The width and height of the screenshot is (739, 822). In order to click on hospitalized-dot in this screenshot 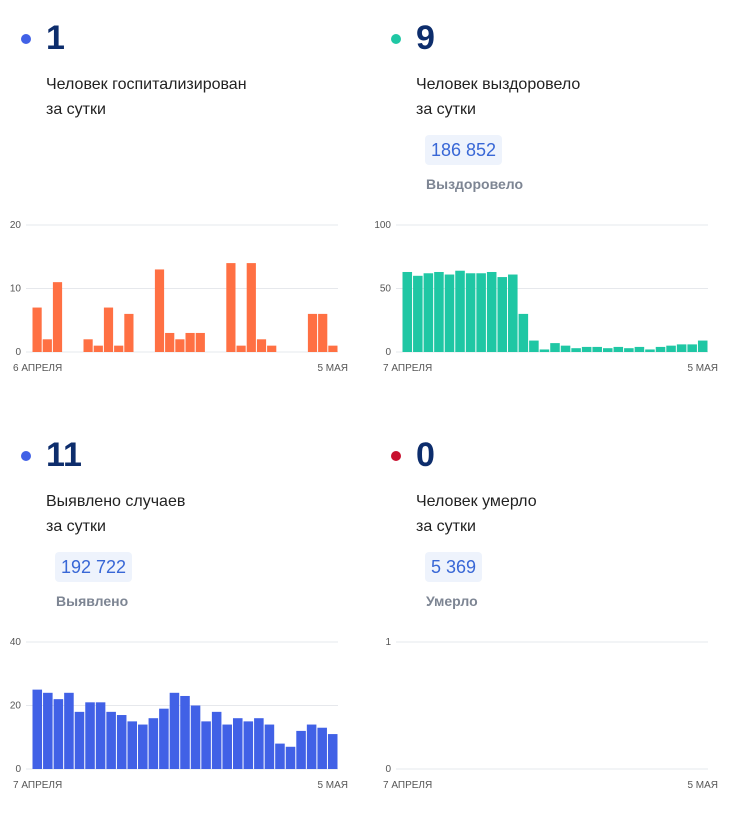, I will do `click(26, 39)`.